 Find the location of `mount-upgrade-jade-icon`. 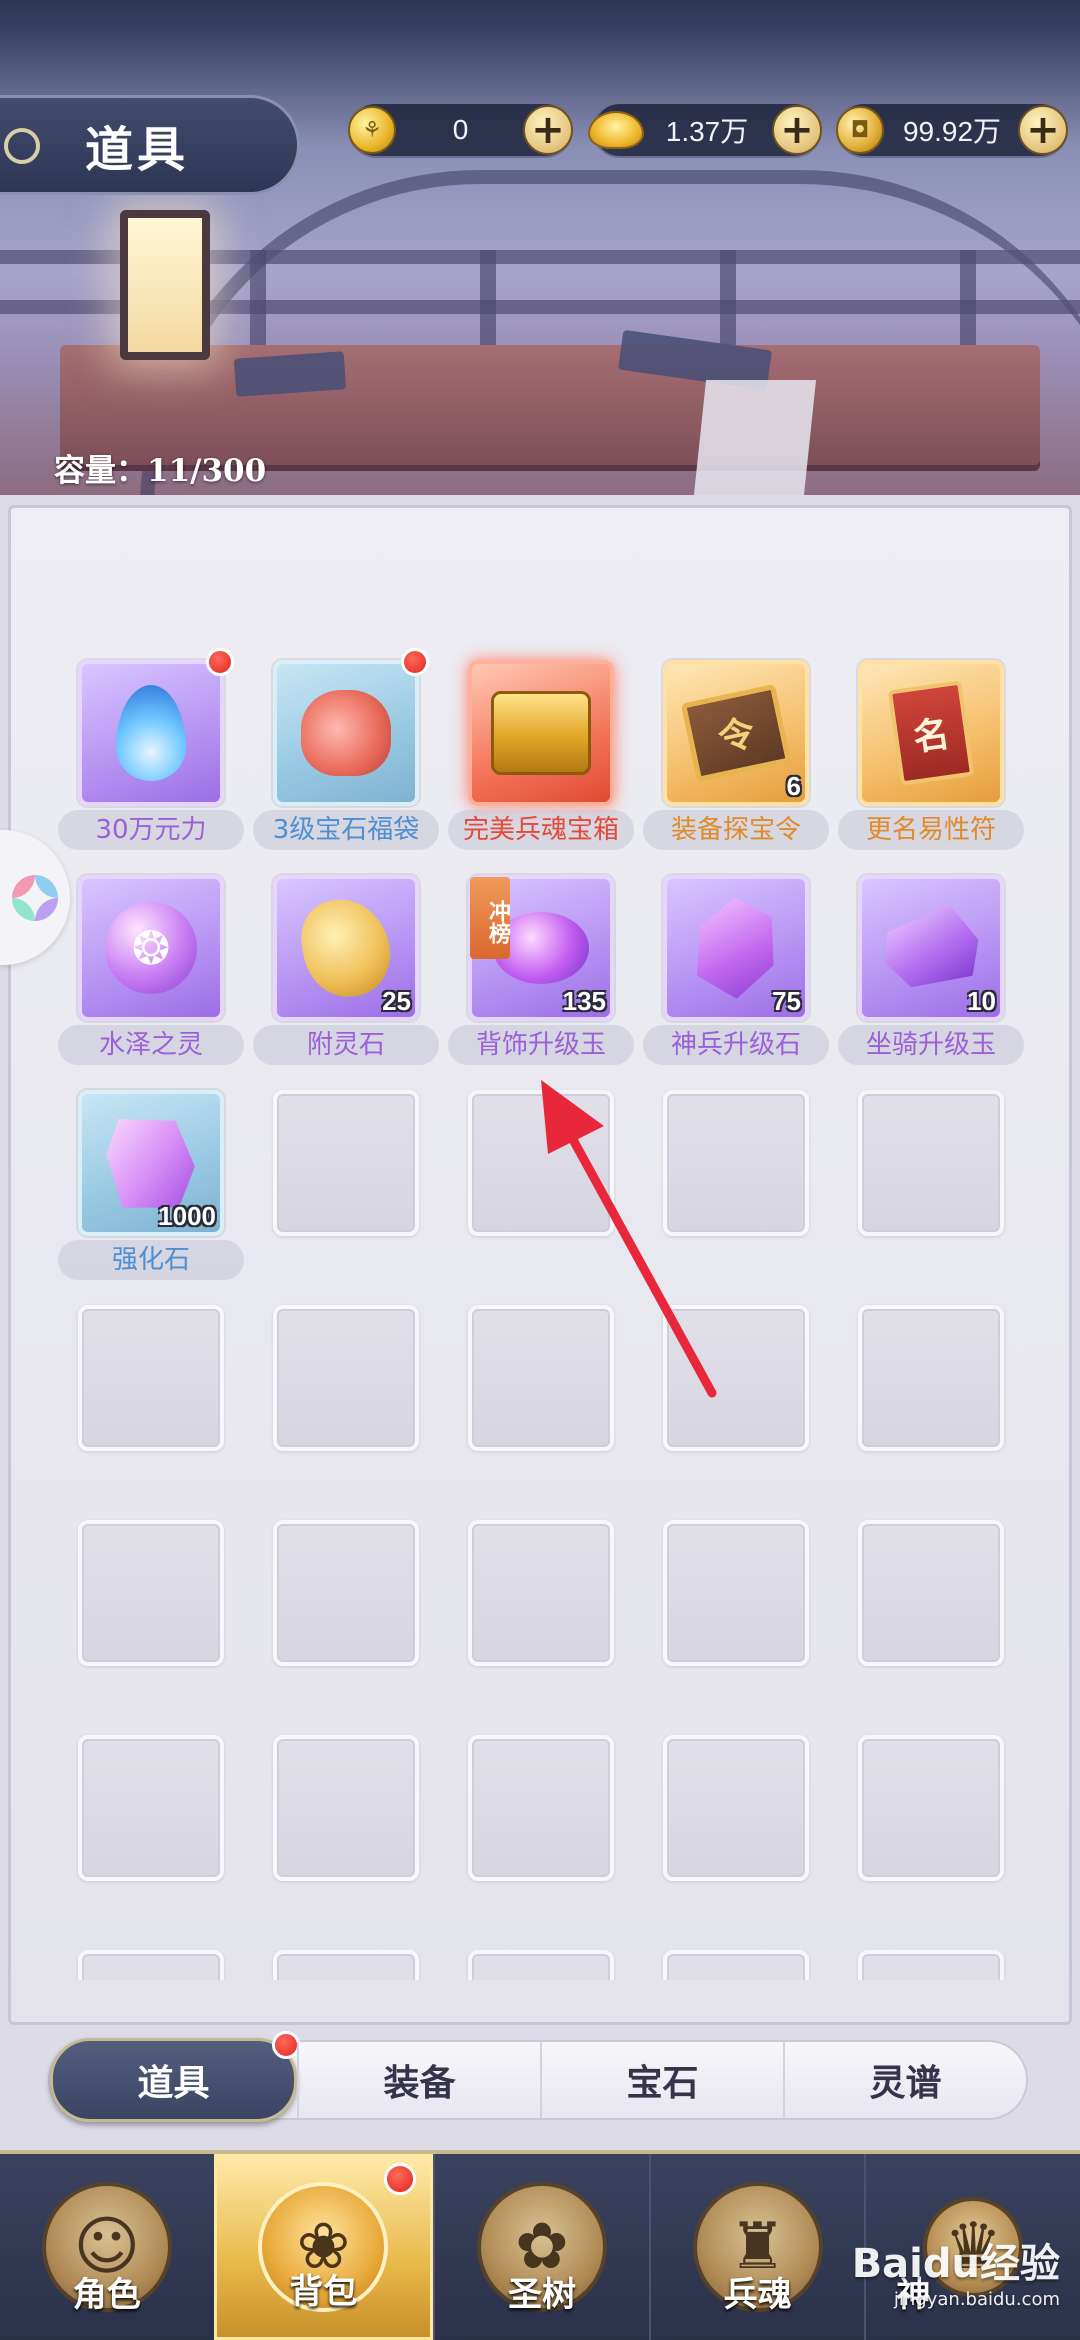

mount-upgrade-jade-icon is located at coordinates (930, 947).